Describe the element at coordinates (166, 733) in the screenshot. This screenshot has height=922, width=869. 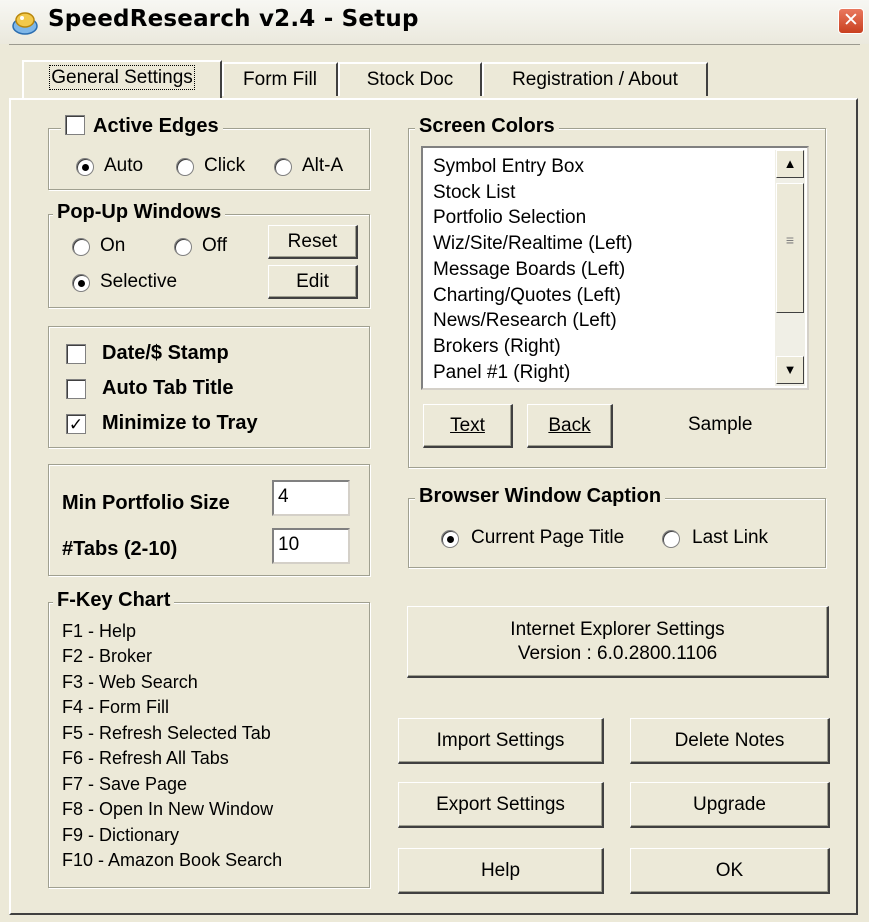
I see `fkey-item: F5 - Refresh Selected Tab` at that location.